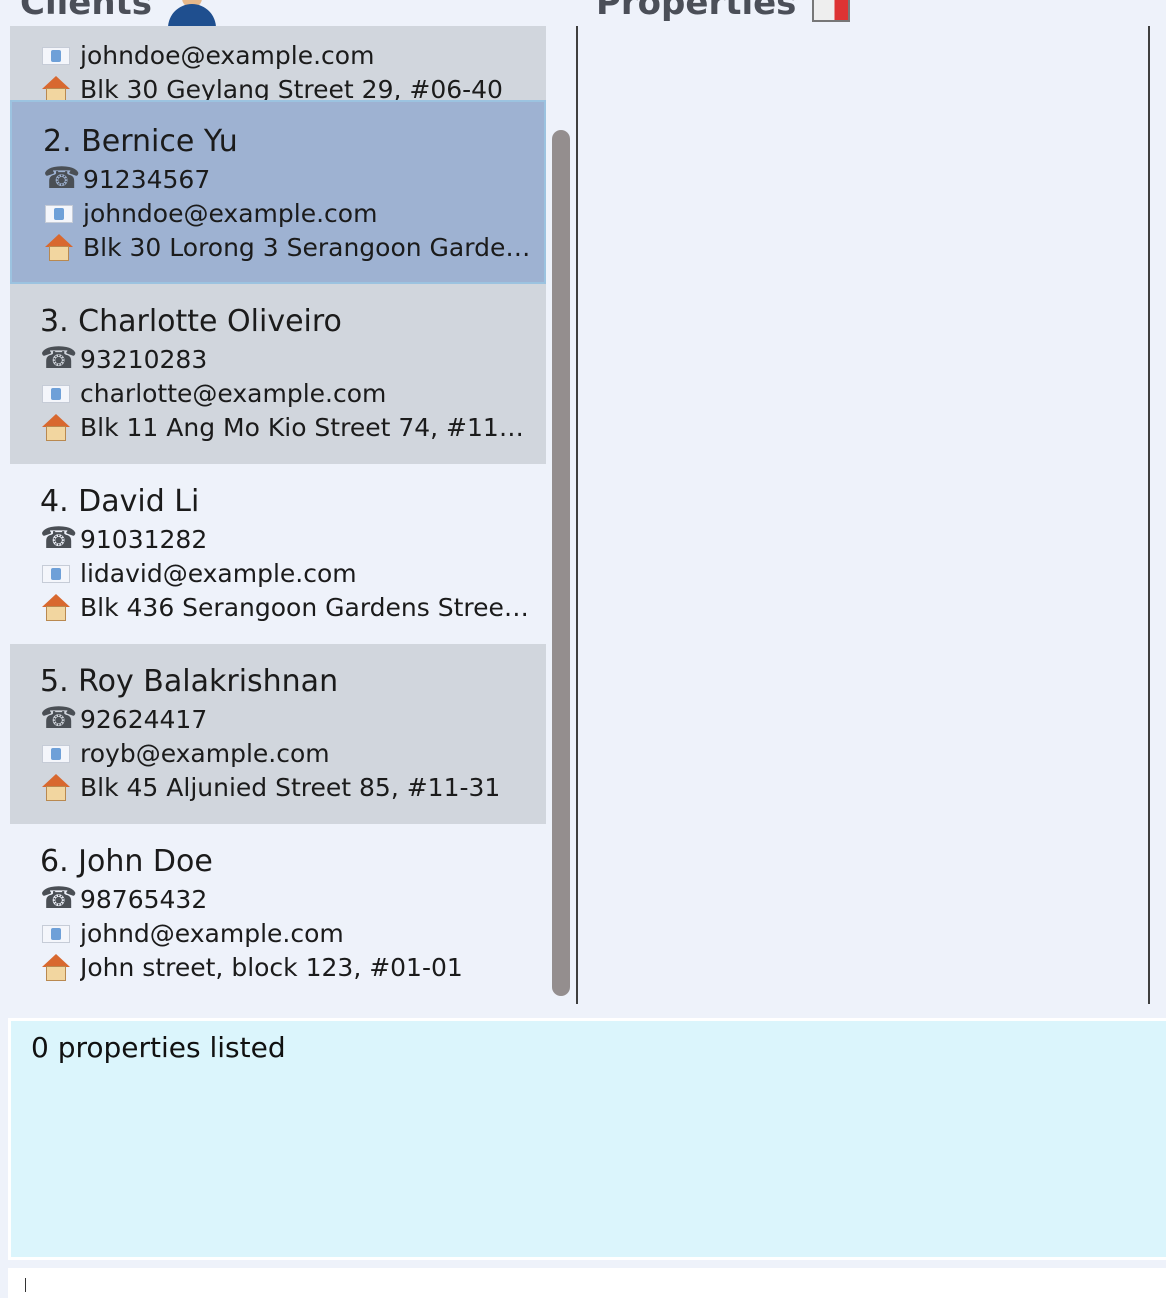 This screenshot has height=1298, width=1166. I want to click on client-email-row: charlotte@example.com, so click(293, 393).